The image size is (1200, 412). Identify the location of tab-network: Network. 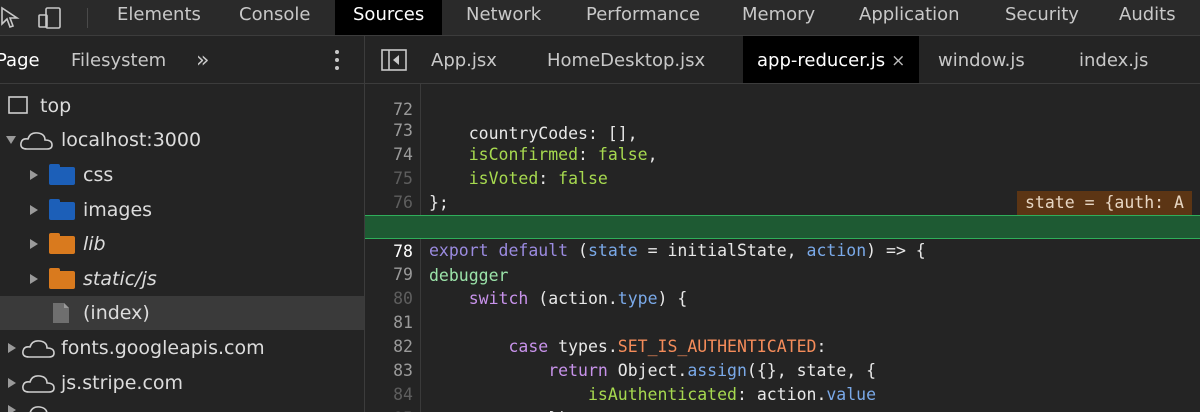
(503, 17).